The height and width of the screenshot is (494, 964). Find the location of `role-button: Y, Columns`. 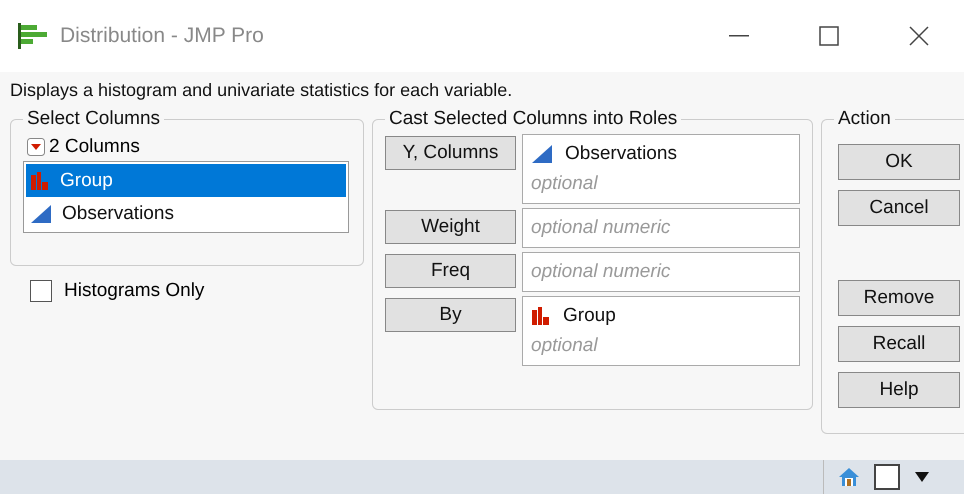

role-button: Y, Columns is located at coordinates (450, 153).